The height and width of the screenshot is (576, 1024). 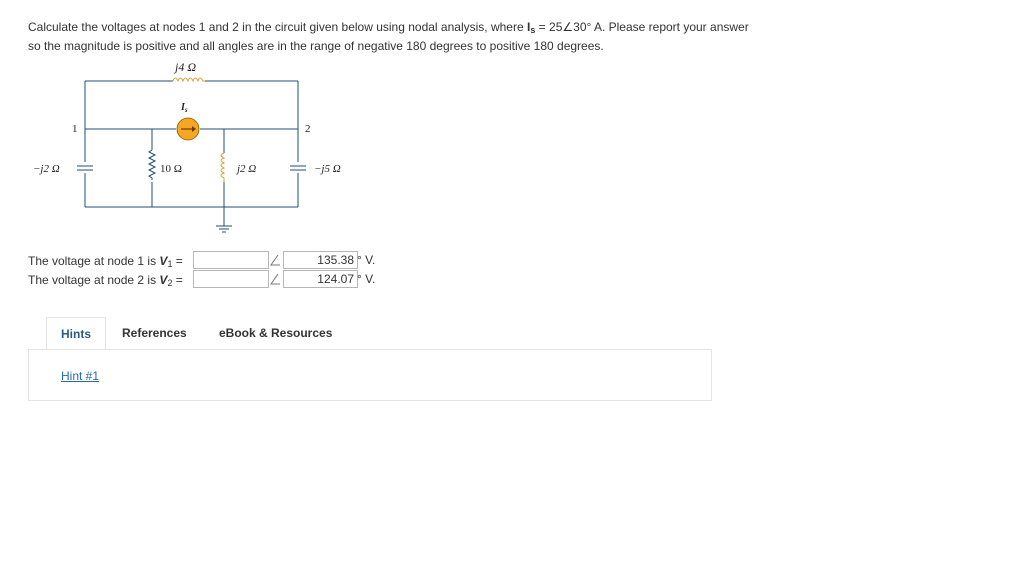 I want to click on tab-hints: Hints, so click(x=76, y=333).